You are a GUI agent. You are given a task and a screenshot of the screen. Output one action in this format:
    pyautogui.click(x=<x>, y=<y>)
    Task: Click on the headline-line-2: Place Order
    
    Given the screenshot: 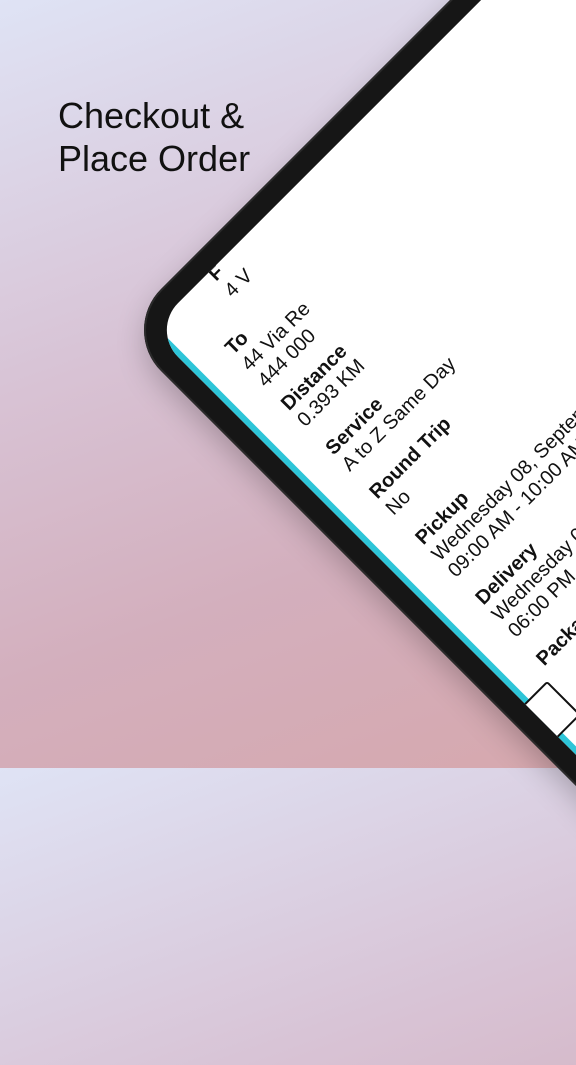 What is the action you would take?
    pyautogui.click(x=154, y=158)
    